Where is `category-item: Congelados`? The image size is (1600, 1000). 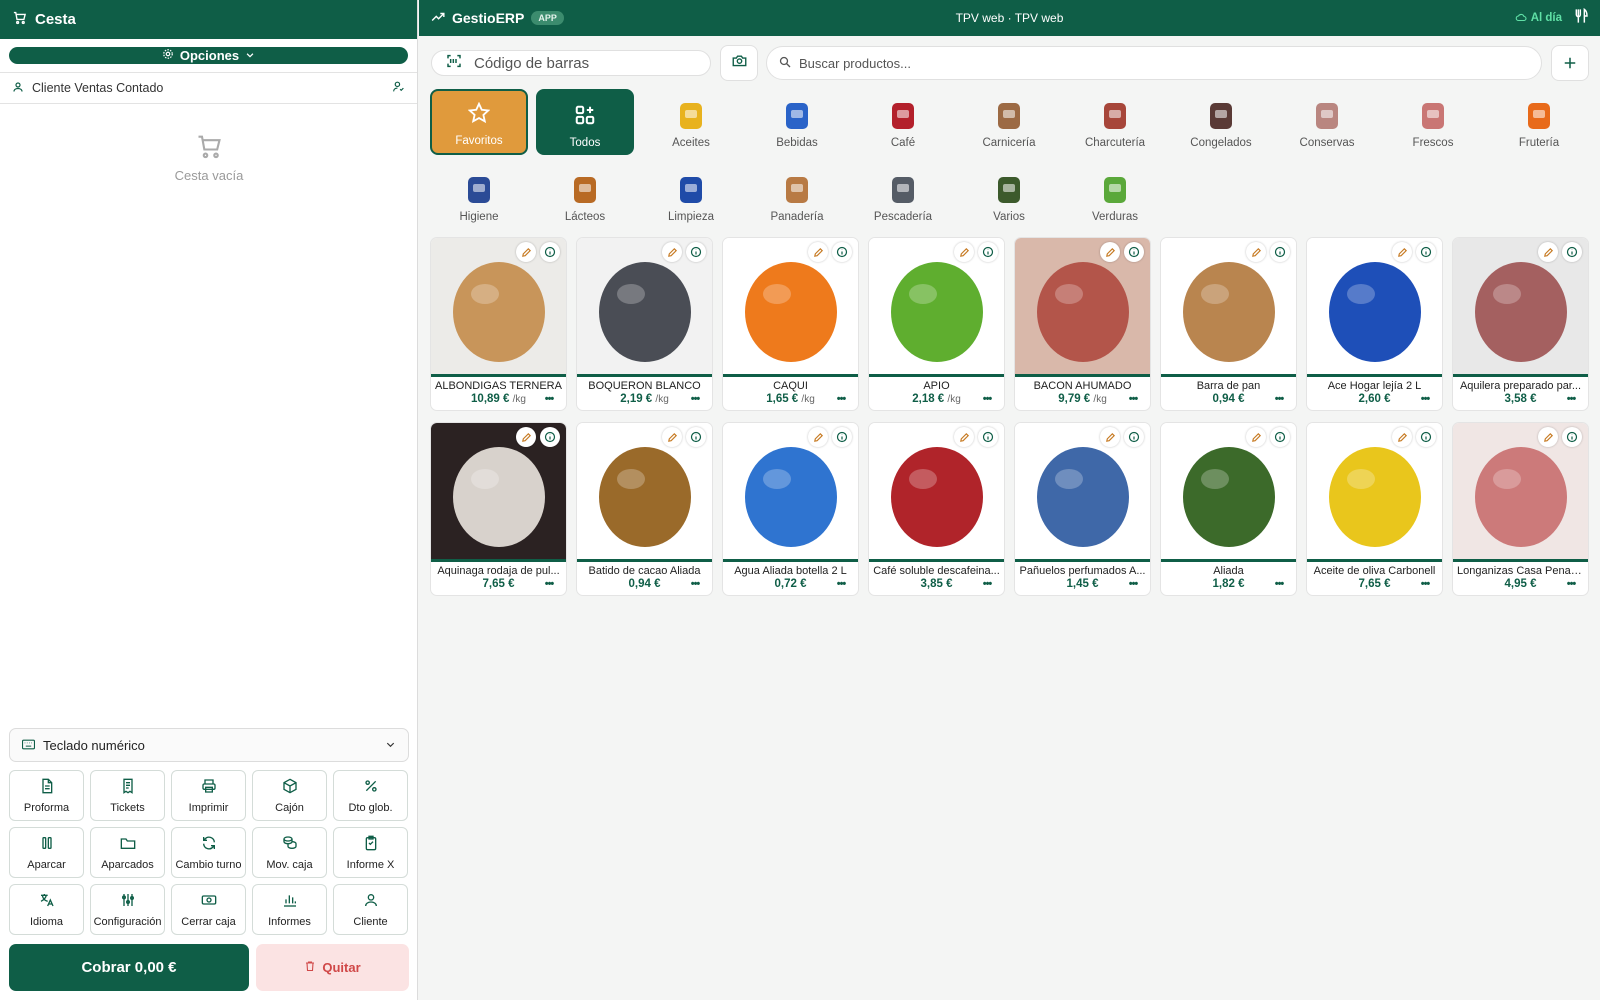
category-item: Congelados is located at coordinates (1221, 122).